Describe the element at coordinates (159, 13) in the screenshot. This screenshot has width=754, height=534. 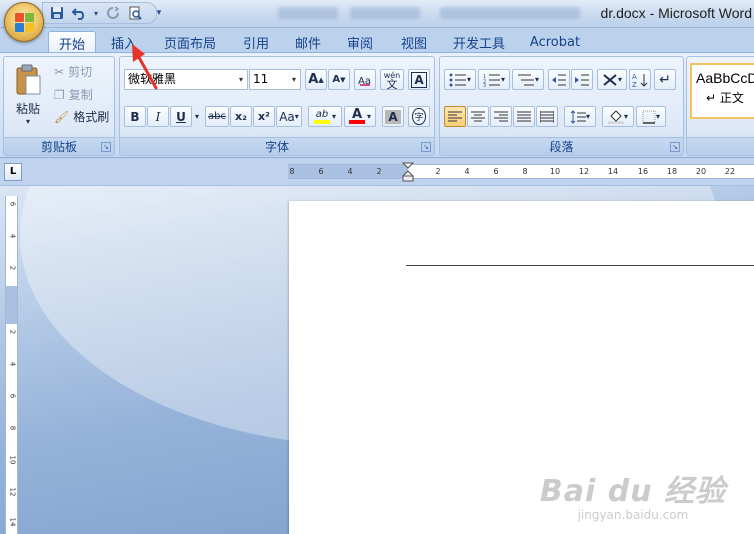
I see `customize-icon: ▾` at that location.